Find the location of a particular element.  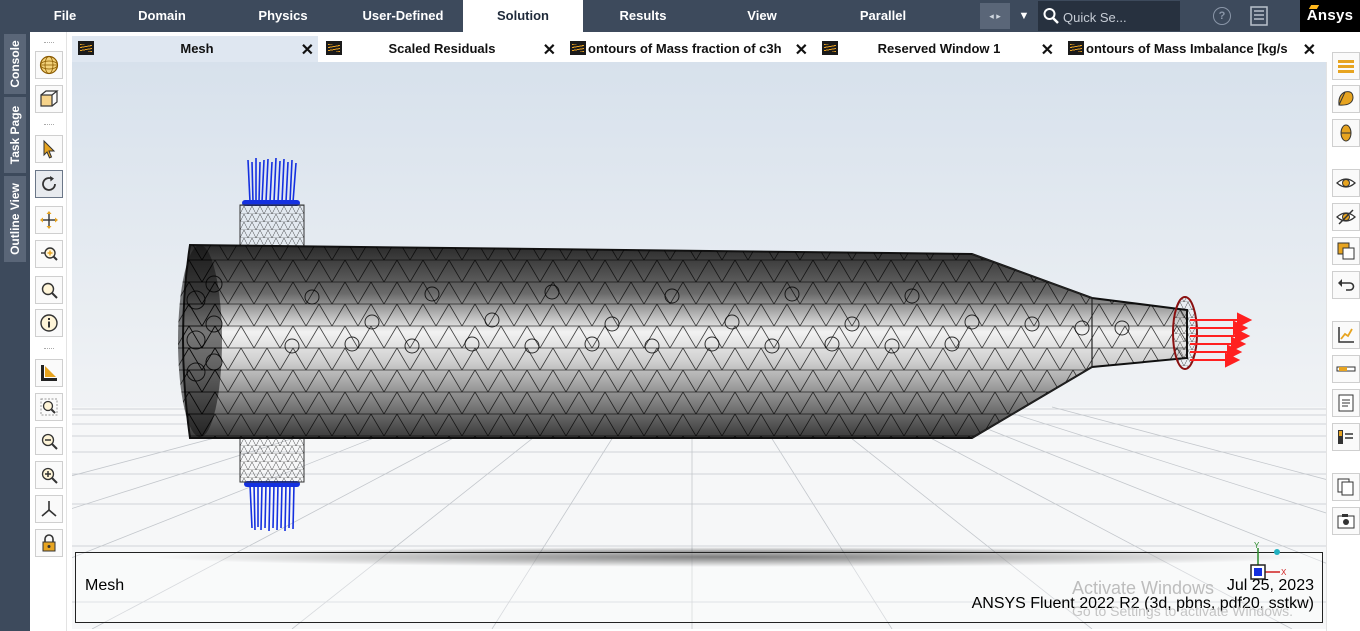

ruler-icon is located at coordinates (49, 373).